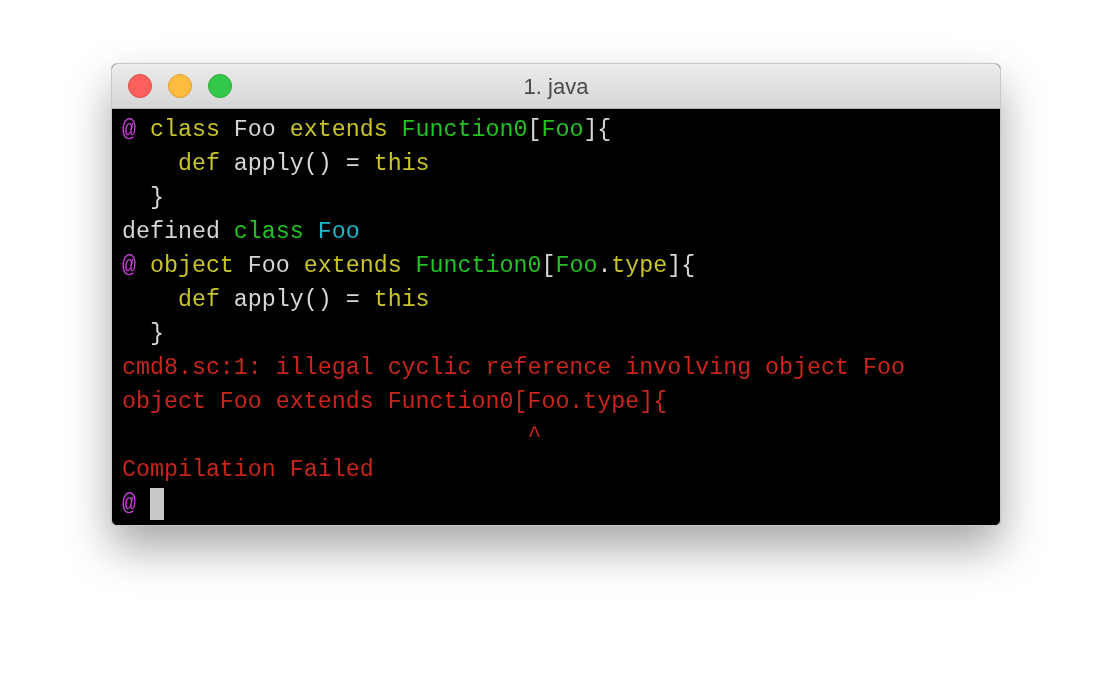 This screenshot has width=1112, height=686. Describe the element at coordinates (180, 86) in the screenshot. I see `minimize-button` at that location.